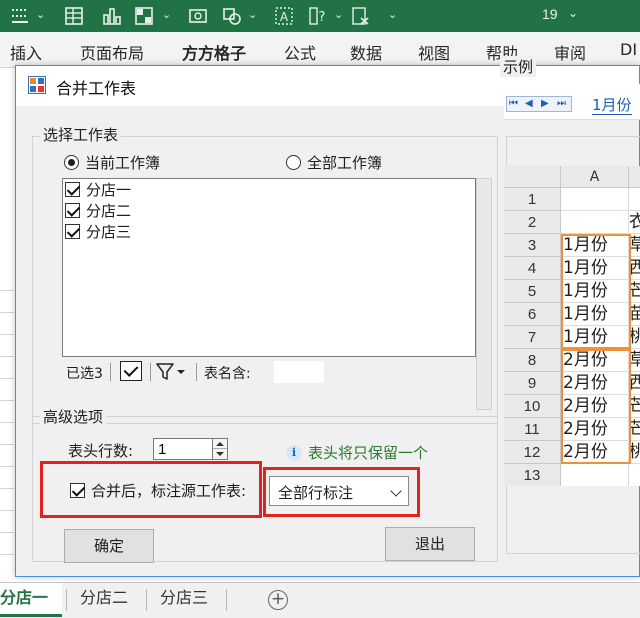 This screenshot has width=640, height=618. Describe the element at coordinates (570, 52) in the screenshot. I see `tab-review: 审阅` at that location.